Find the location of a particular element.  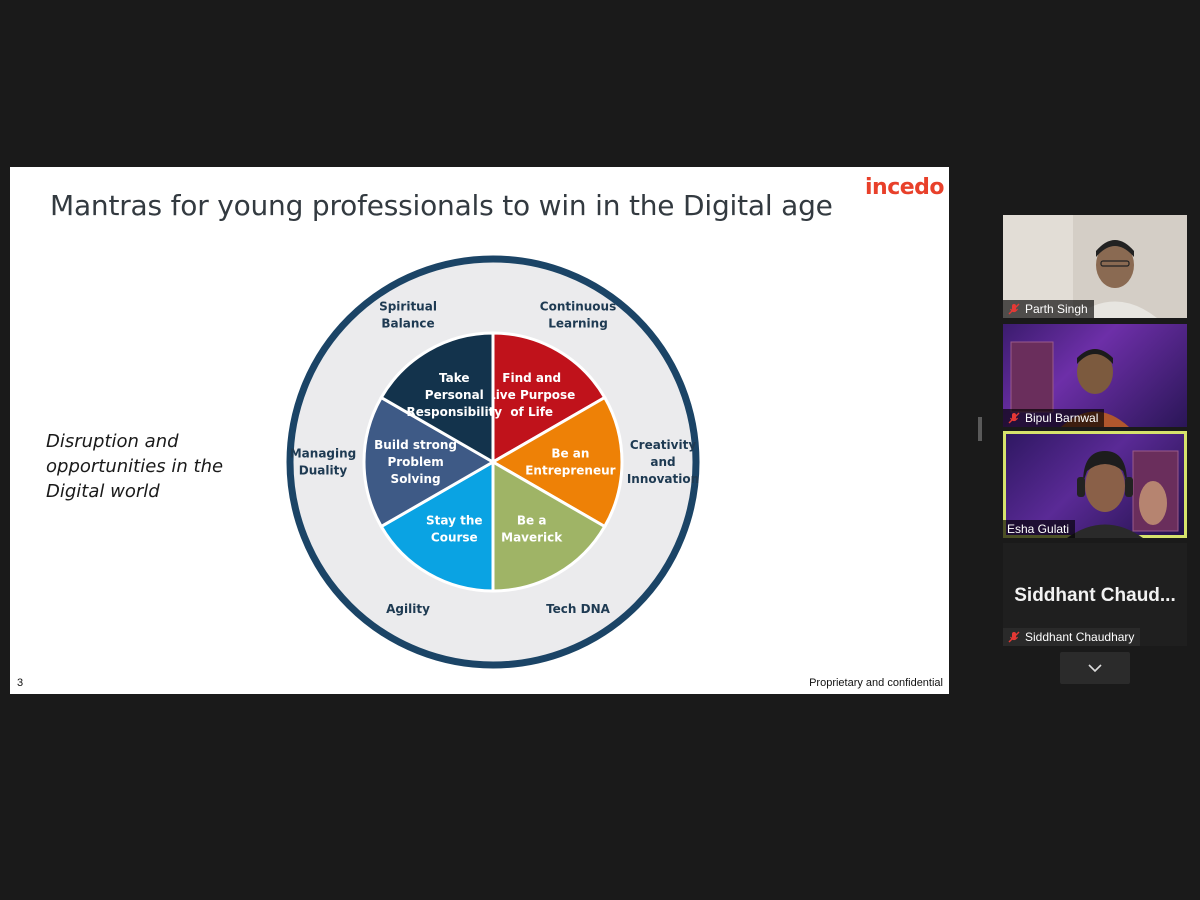

wheel-outer-label: Tech DNA is located at coordinates (578, 609).